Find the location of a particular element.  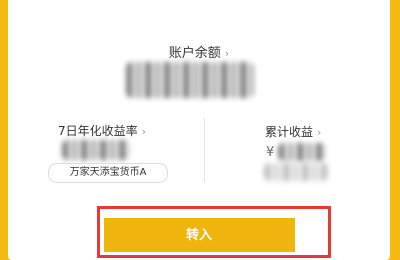

cumulative-label-link: 累计收益 › is located at coordinates (293, 131).